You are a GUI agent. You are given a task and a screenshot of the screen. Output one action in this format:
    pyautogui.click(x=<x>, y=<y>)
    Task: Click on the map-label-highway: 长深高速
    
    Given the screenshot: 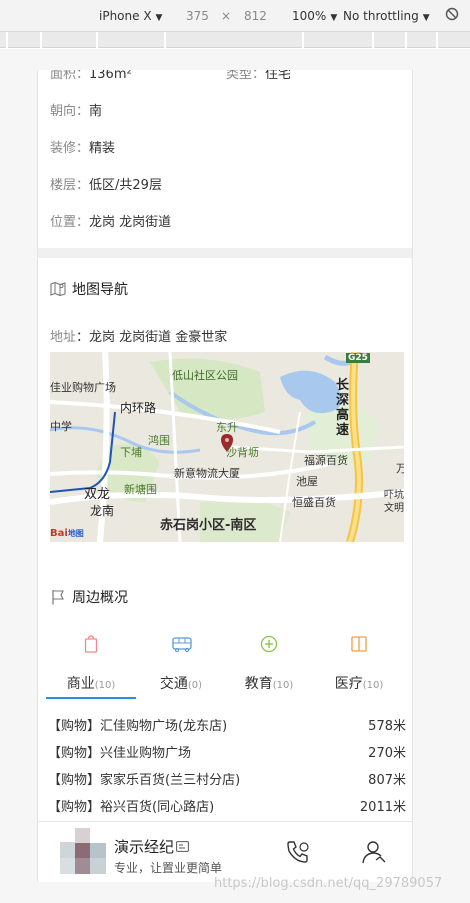 What is the action you would take?
    pyautogui.click(x=343, y=408)
    